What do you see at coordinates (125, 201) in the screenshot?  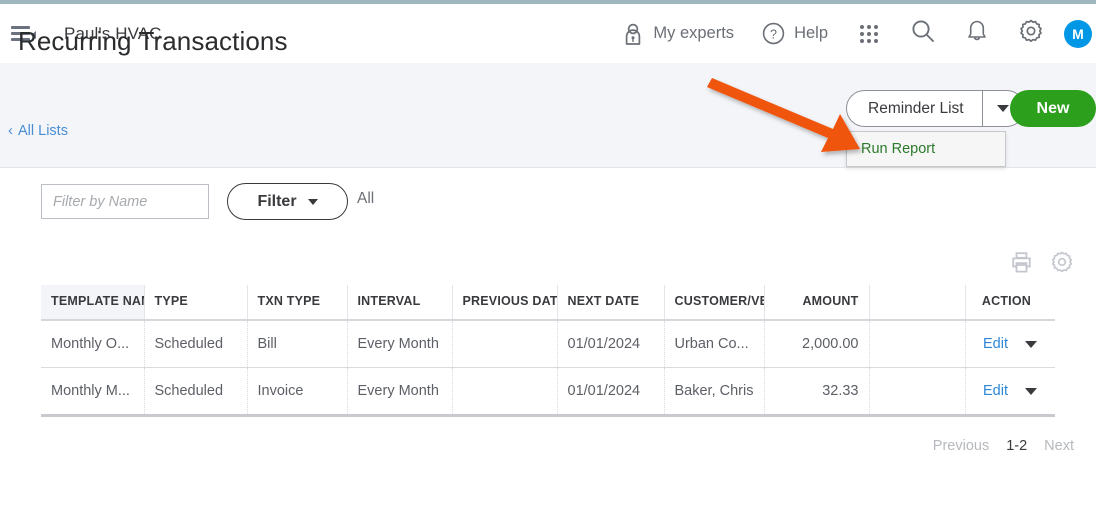 I see `filter-by-name-input` at bounding box center [125, 201].